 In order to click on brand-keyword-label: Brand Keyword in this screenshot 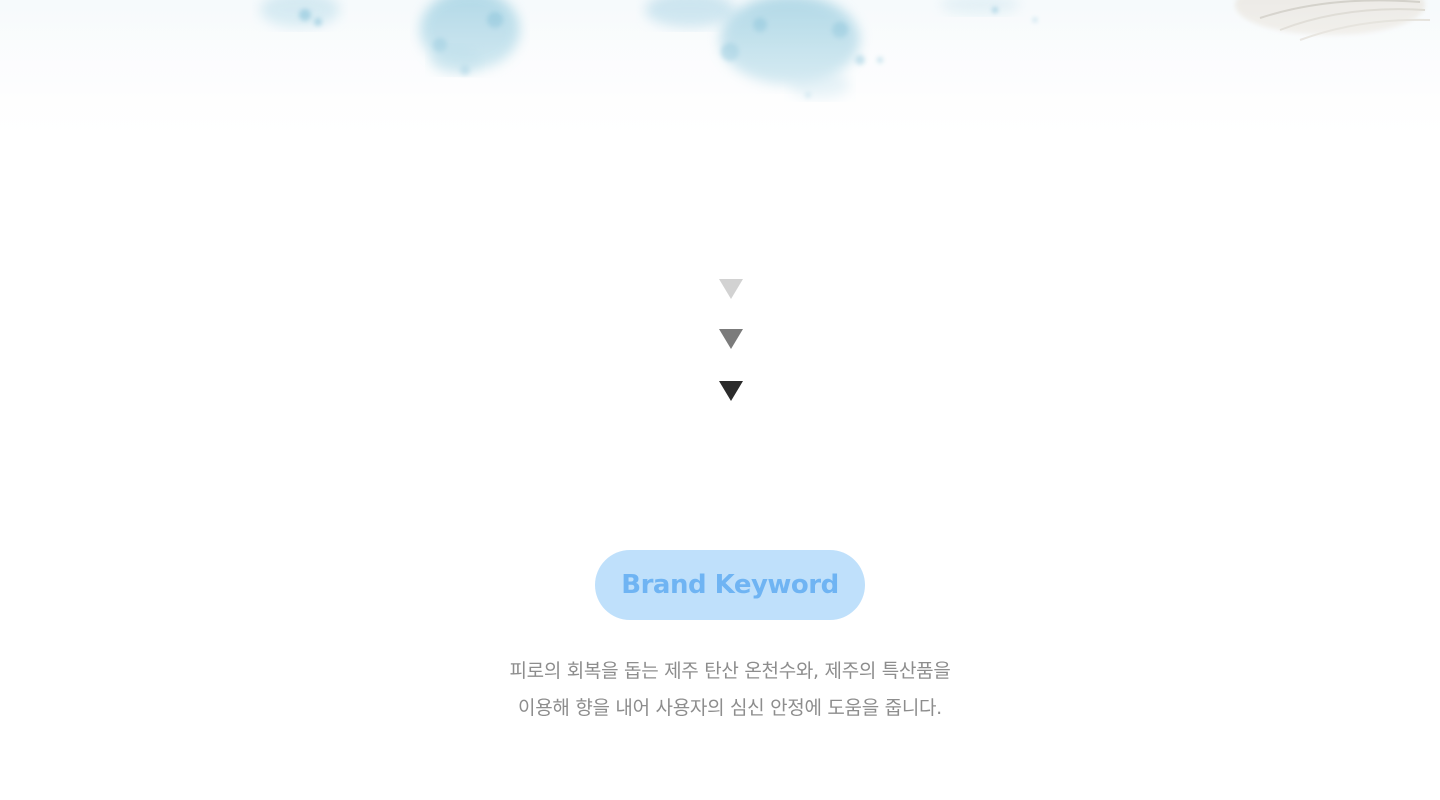, I will do `click(730, 585)`.